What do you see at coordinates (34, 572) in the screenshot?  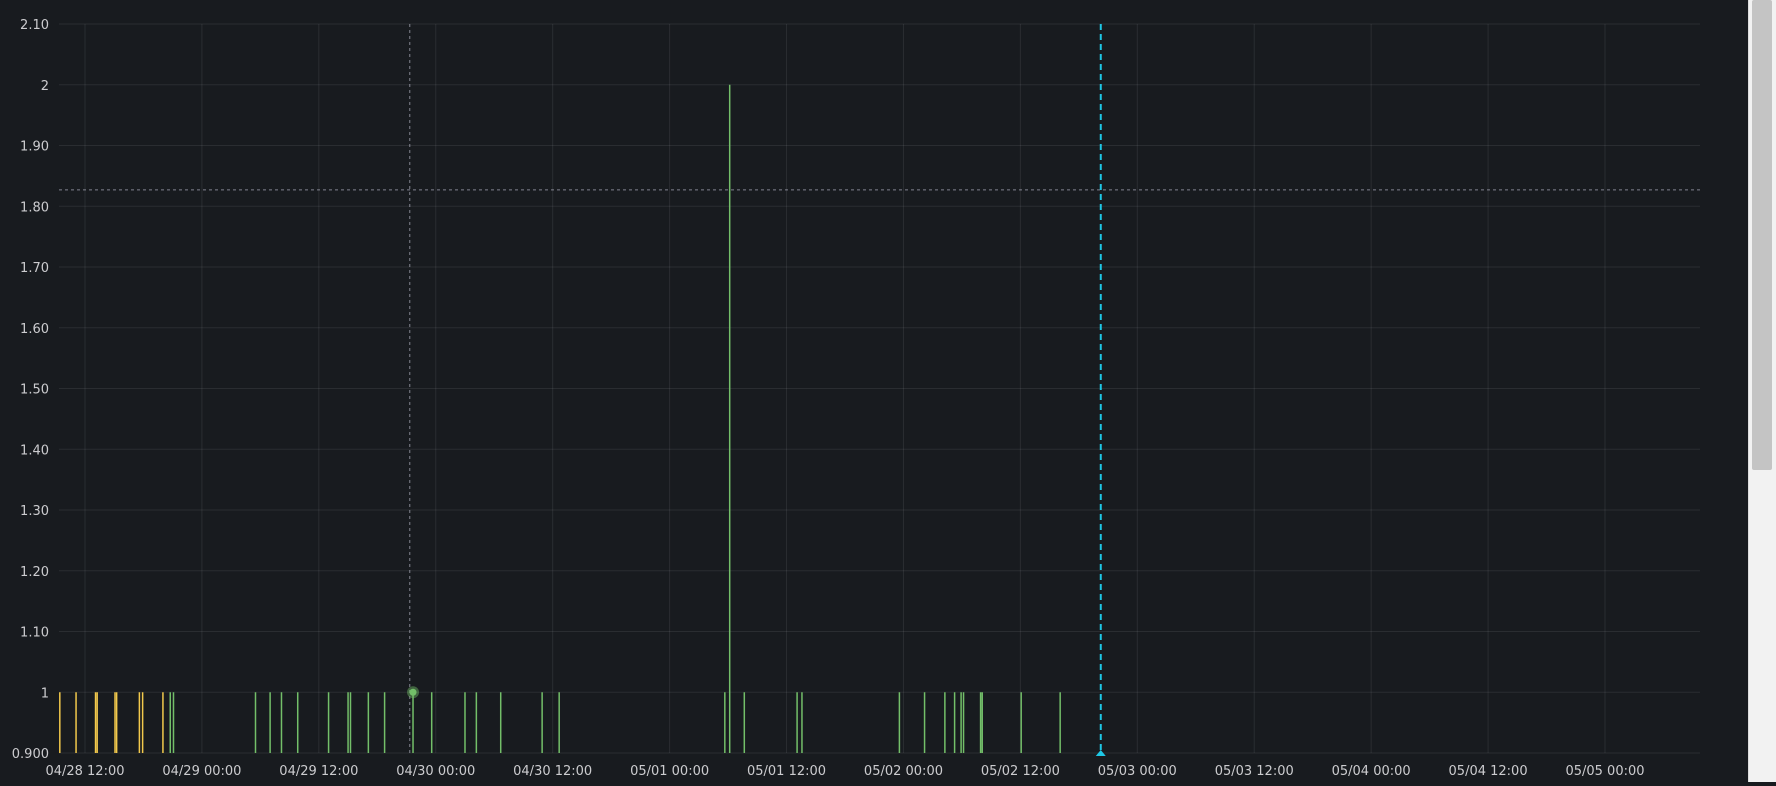 I see `y-tick-label: 1.20` at bounding box center [34, 572].